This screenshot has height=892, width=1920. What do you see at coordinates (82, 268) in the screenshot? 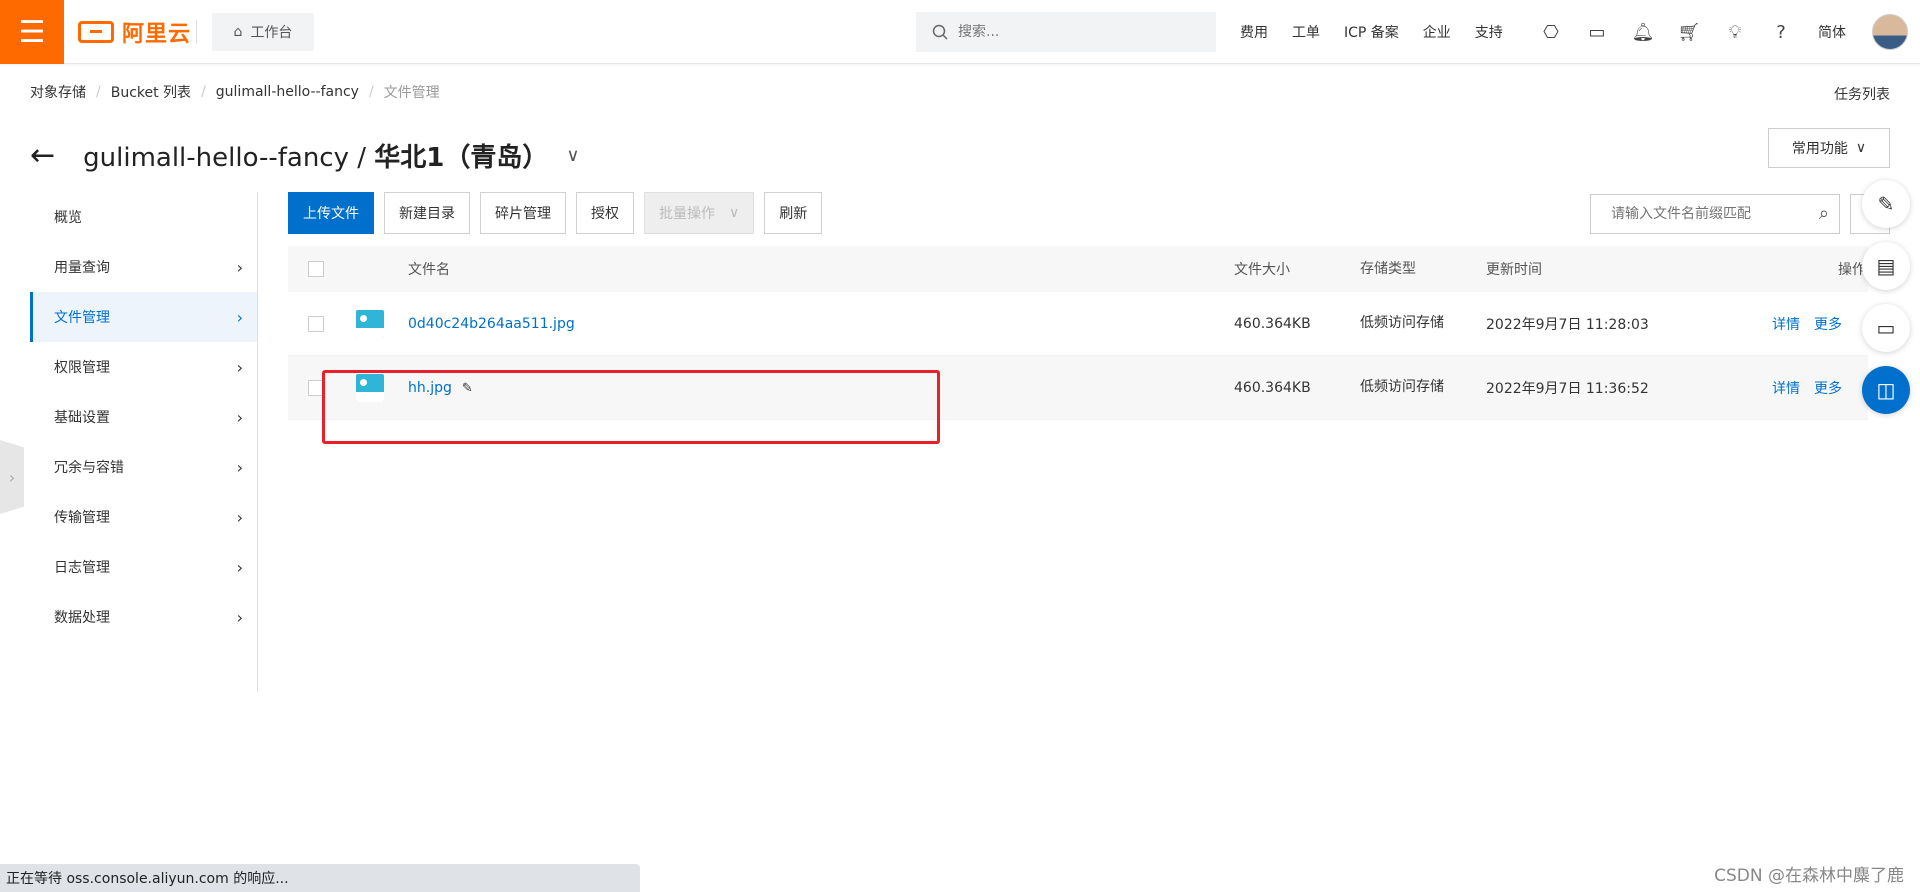
I see `sidebar-item-label: 用量查询` at bounding box center [82, 268].